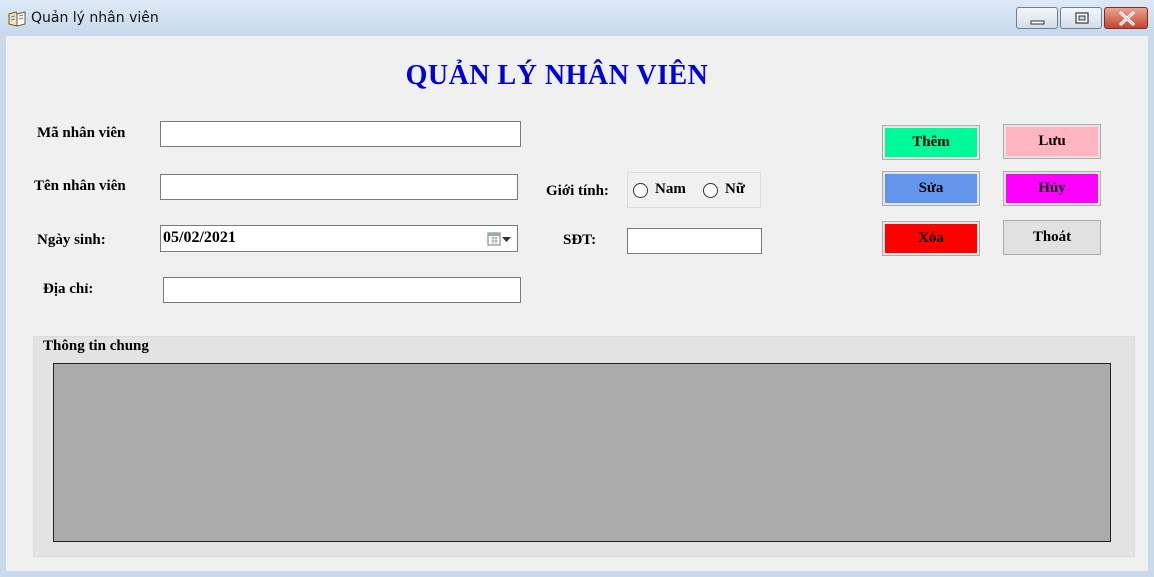  Describe the element at coordinates (71, 240) in the screenshot. I see `birth-date-label: Ngày sinh:` at that location.